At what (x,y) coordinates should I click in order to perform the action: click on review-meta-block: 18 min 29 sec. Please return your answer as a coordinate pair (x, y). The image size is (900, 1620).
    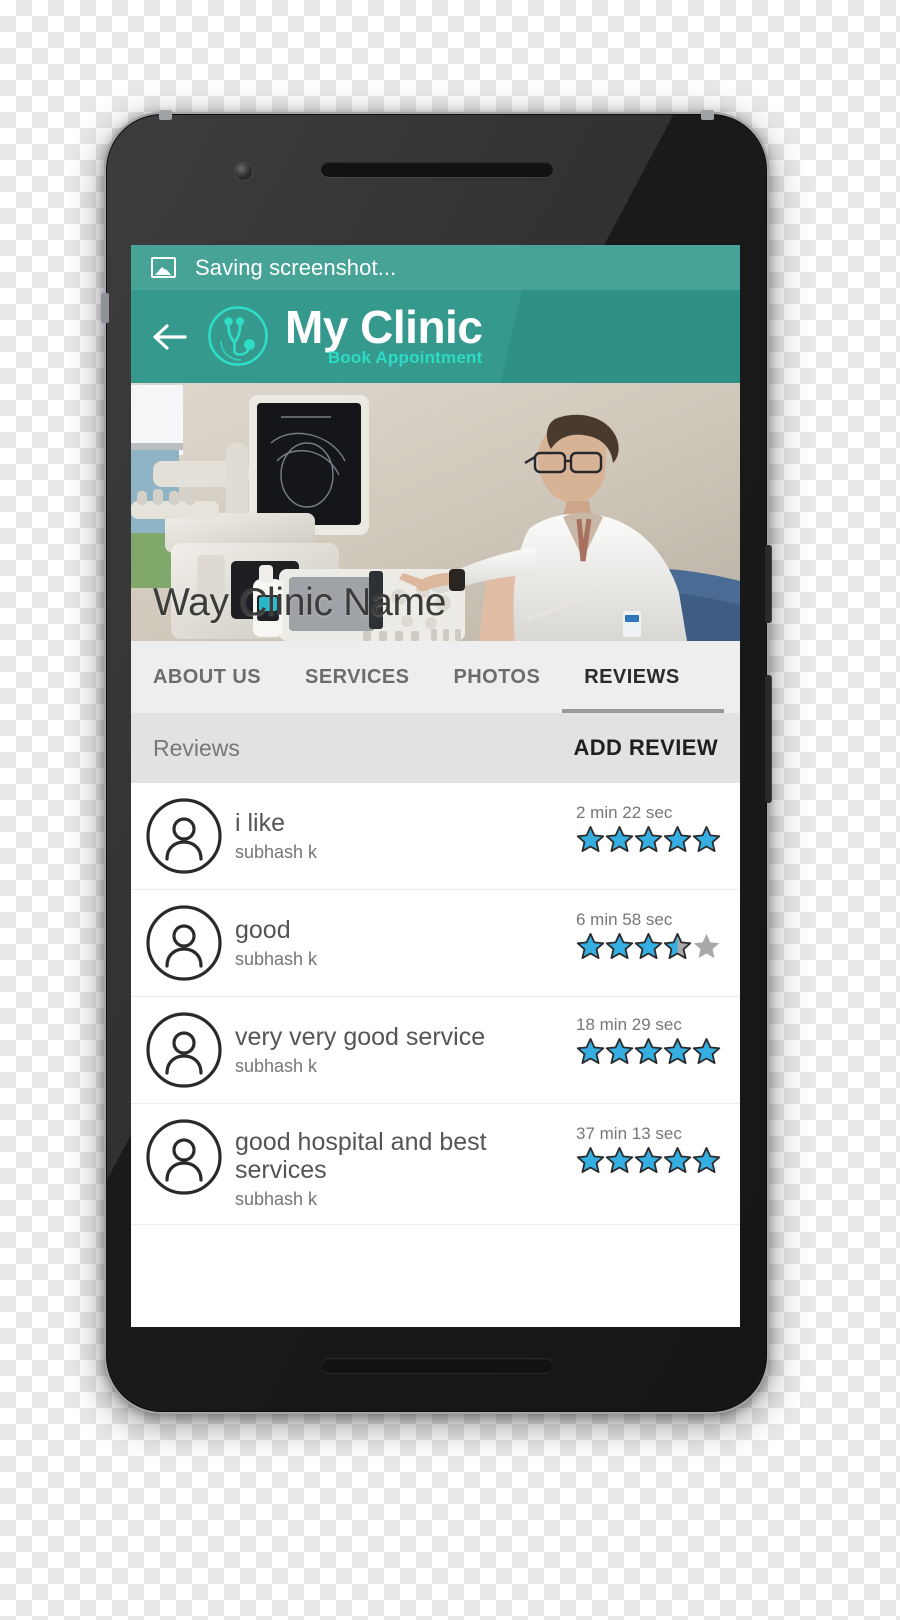
    Looking at the image, I should click on (649, 1038).